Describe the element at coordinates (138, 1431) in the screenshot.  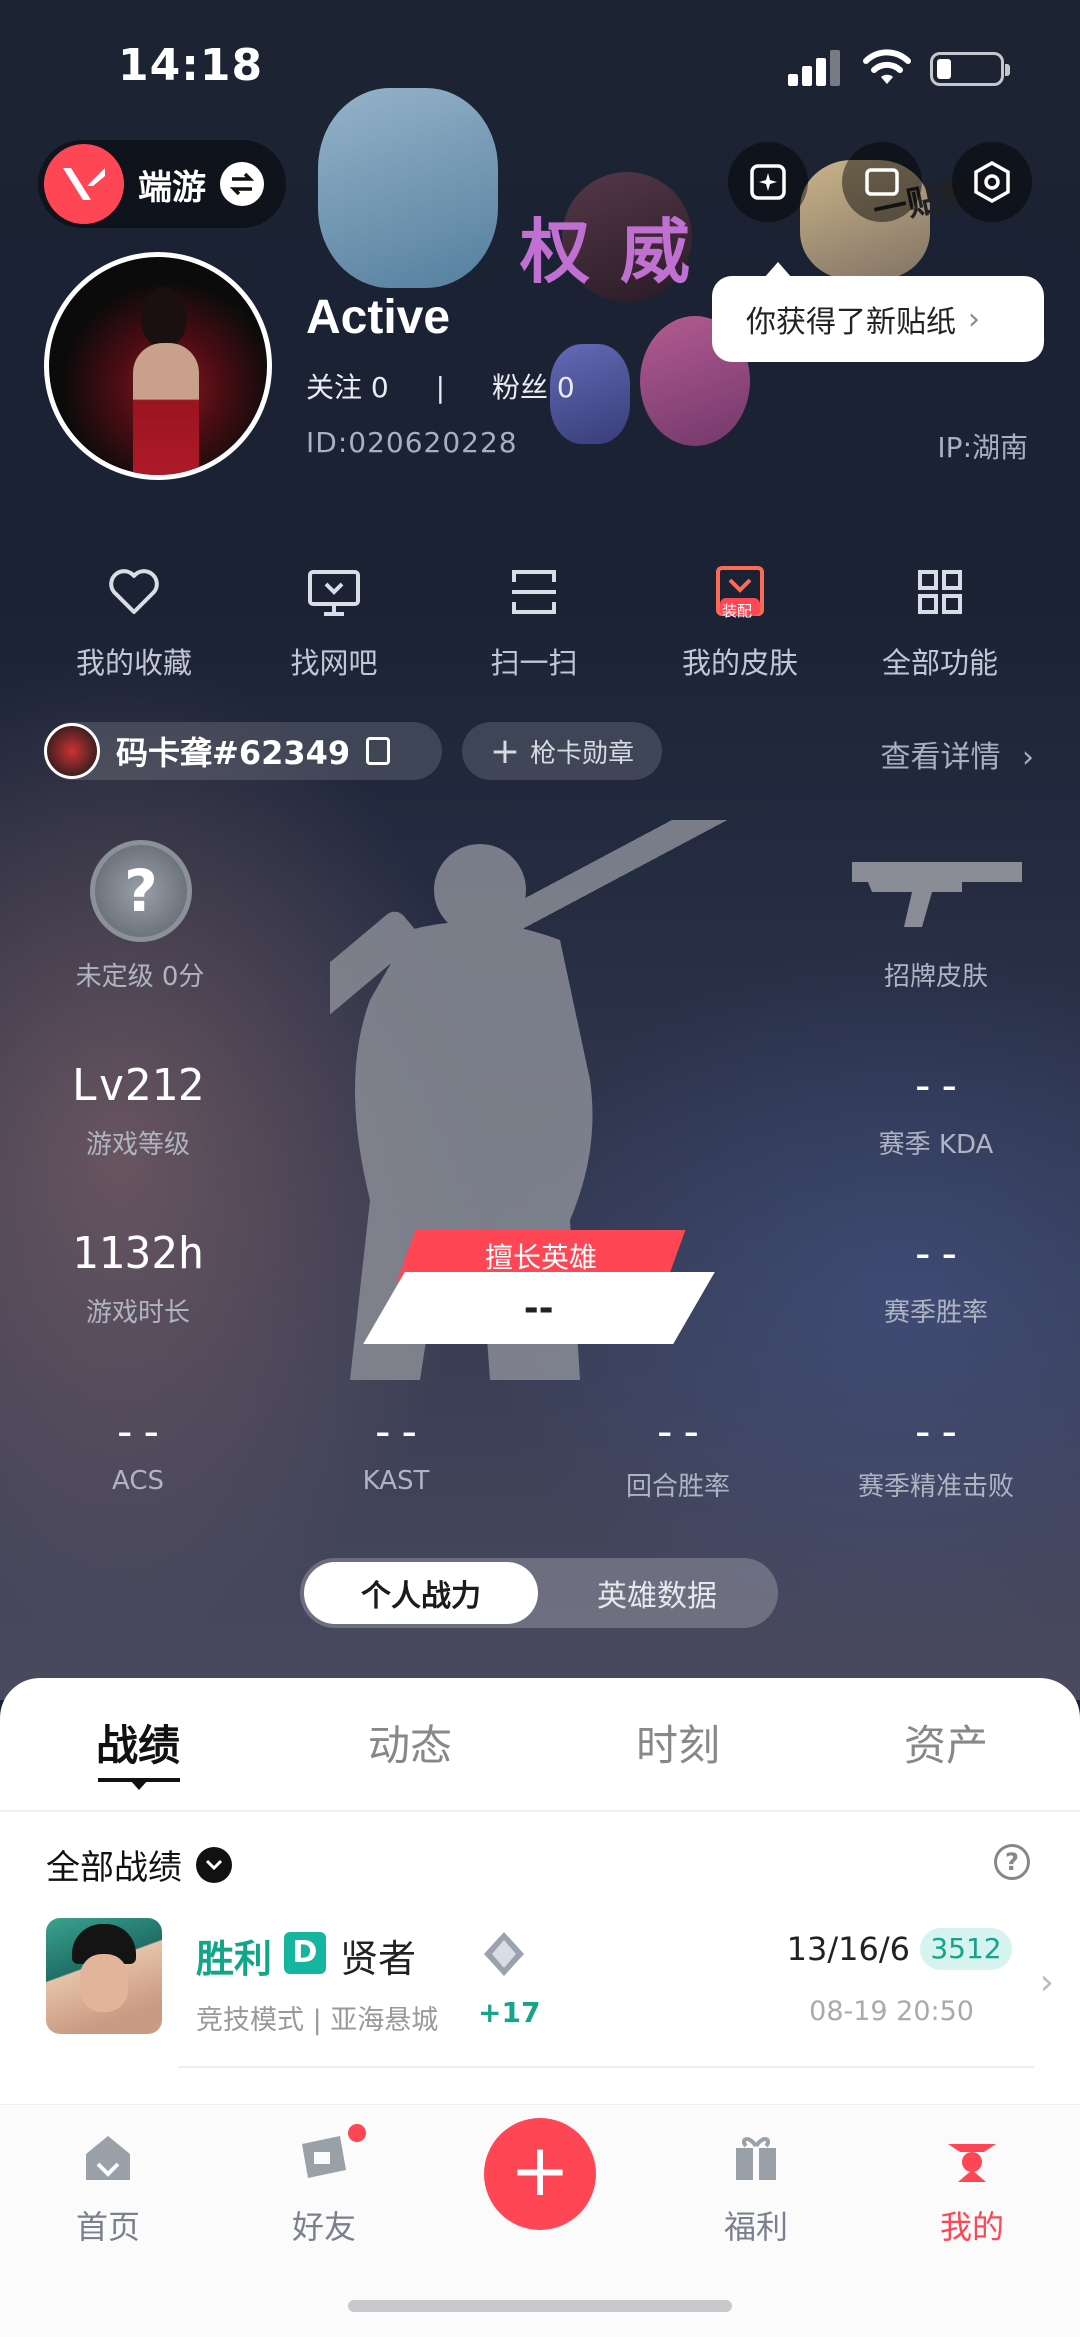
I see `acs-value: --` at that location.